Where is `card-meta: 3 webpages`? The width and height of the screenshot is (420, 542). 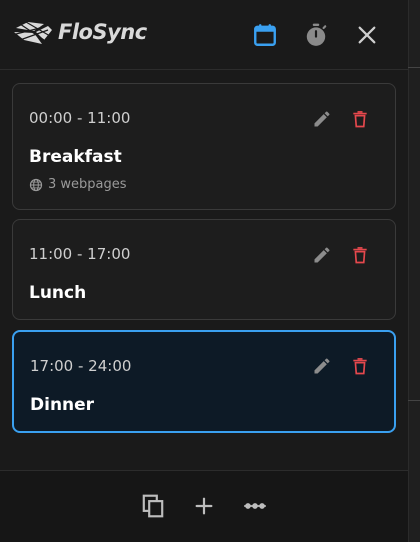
card-meta: 3 webpages is located at coordinates (78, 184).